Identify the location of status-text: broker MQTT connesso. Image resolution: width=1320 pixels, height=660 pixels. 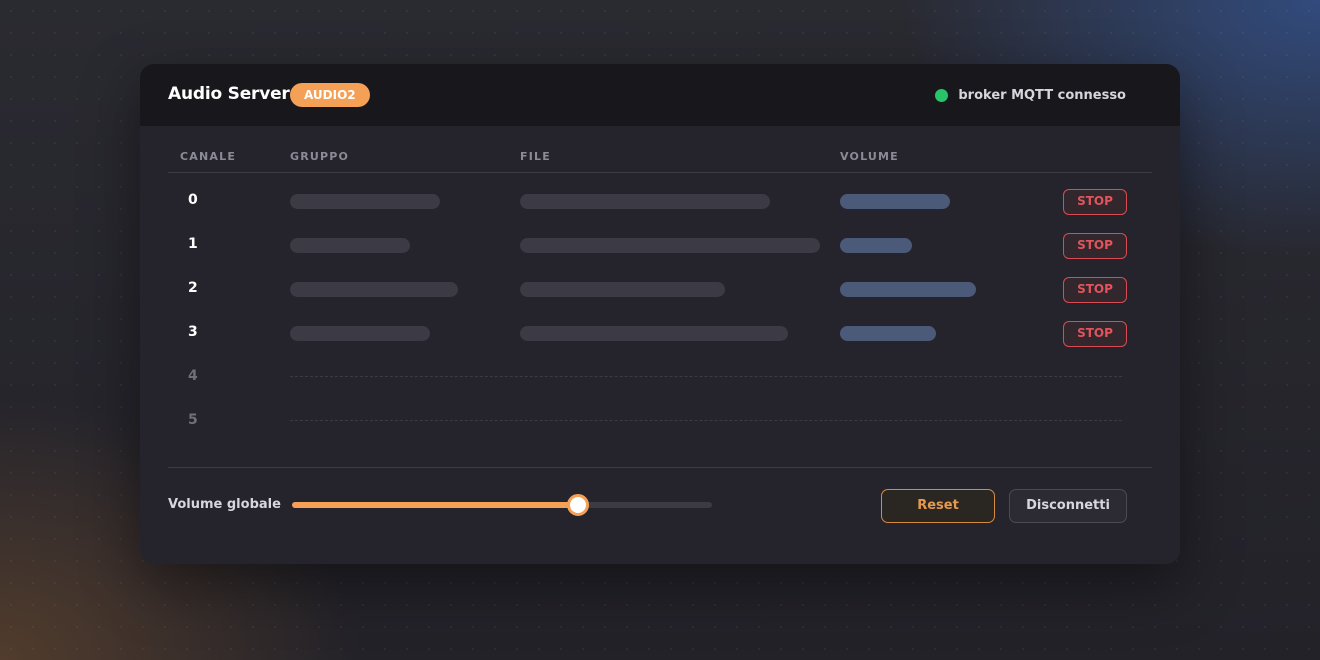
(1042, 95).